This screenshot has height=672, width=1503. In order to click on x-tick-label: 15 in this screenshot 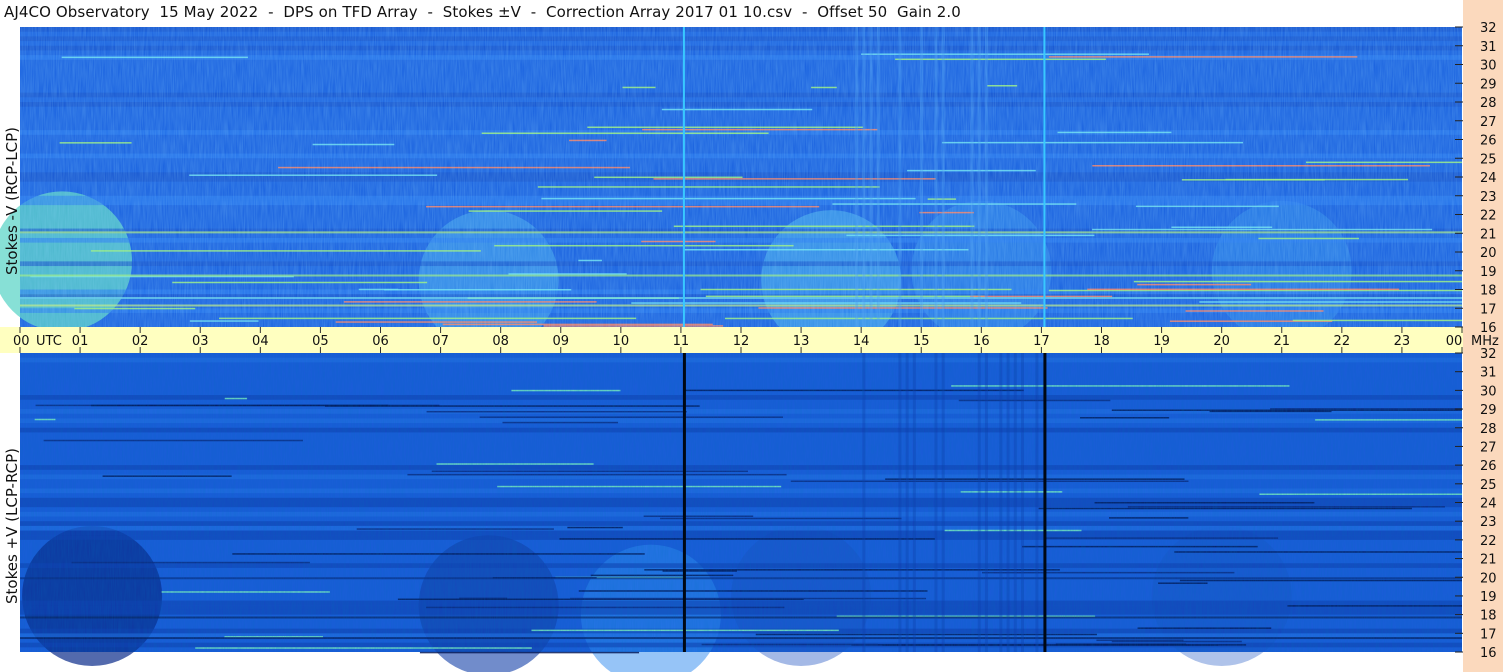, I will do `click(921, 341)`.